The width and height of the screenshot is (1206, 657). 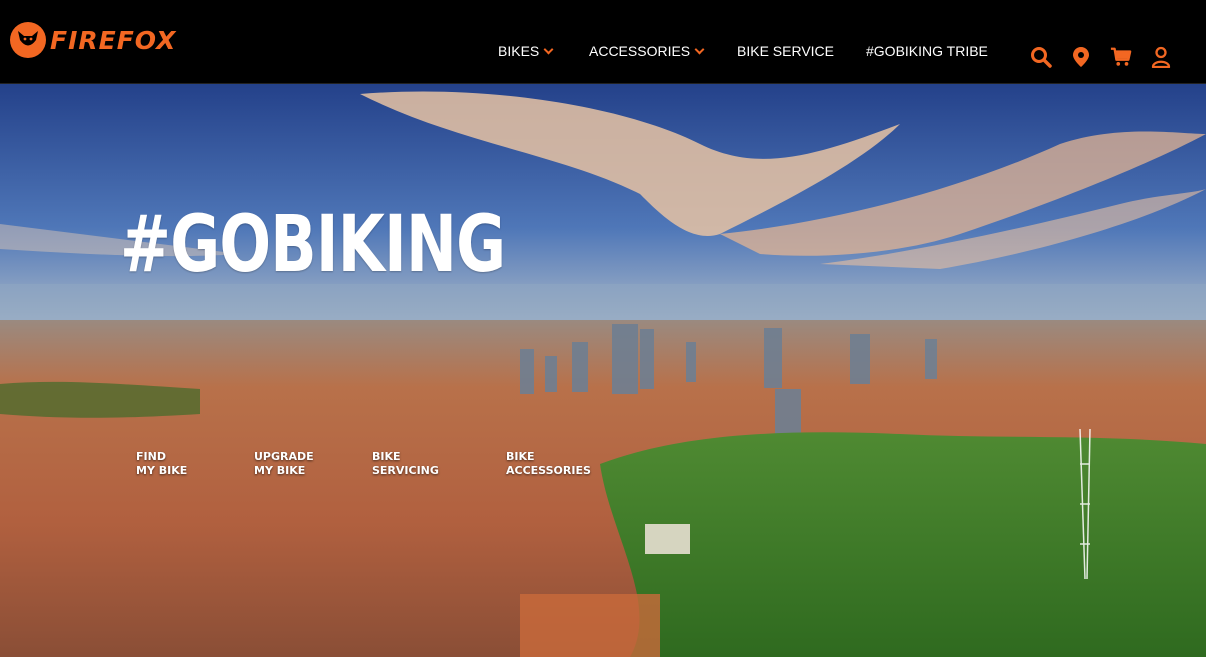 I want to click on bike-servicing-link: BIKE SERVICING, so click(x=405, y=464).